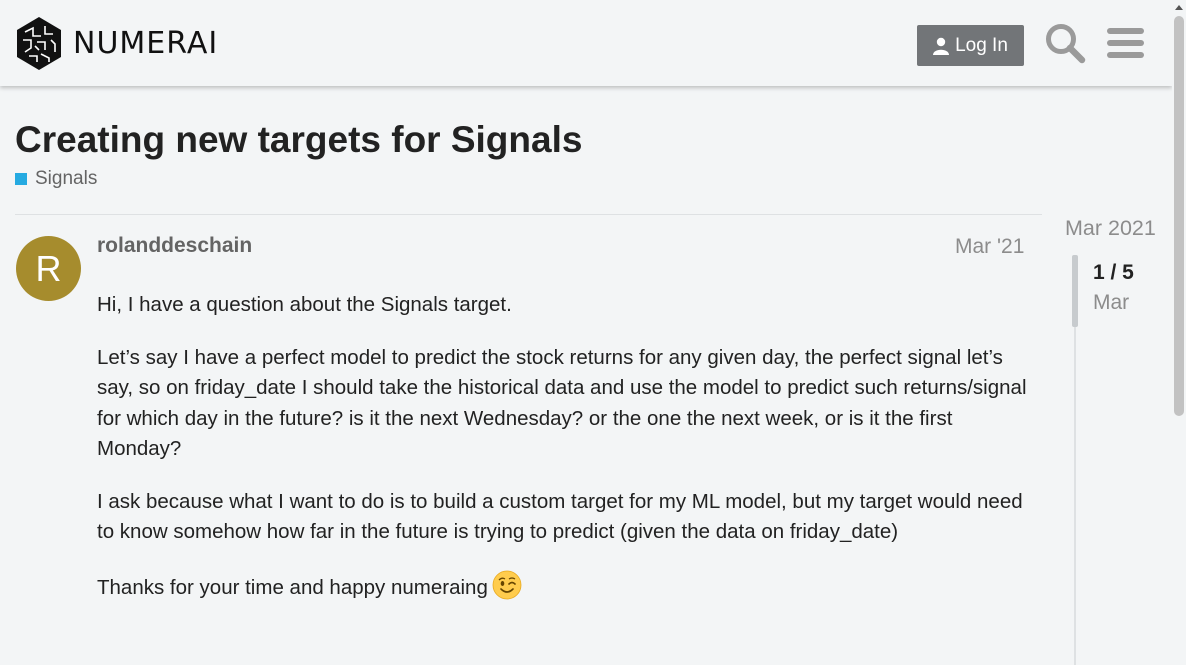 The image size is (1186, 665). I want to click on hamburger-menu-icon, so click(1125, 43).